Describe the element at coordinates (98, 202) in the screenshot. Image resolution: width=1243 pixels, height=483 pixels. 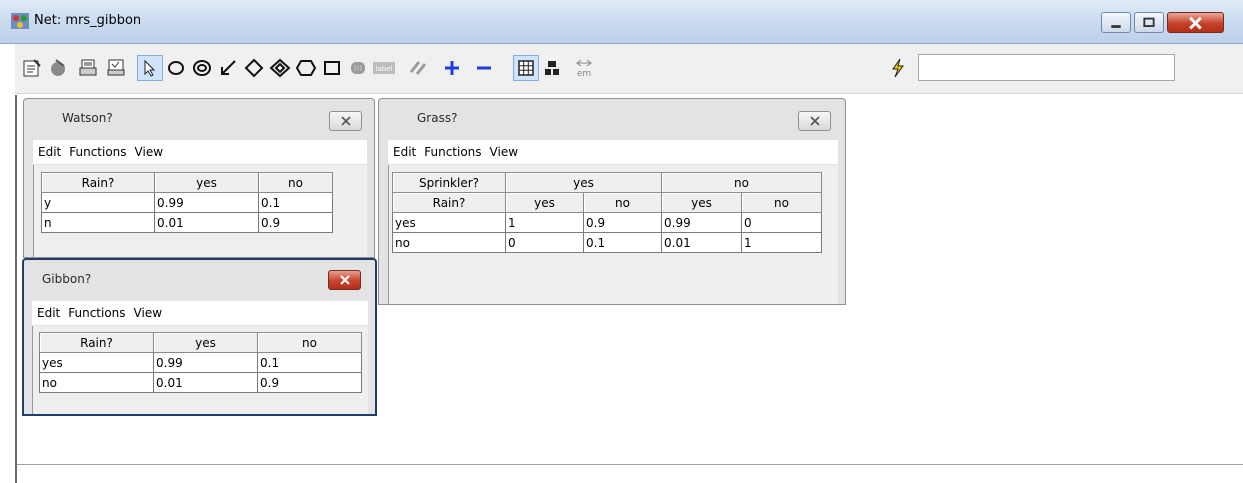
I see `row-header: y` at that location.